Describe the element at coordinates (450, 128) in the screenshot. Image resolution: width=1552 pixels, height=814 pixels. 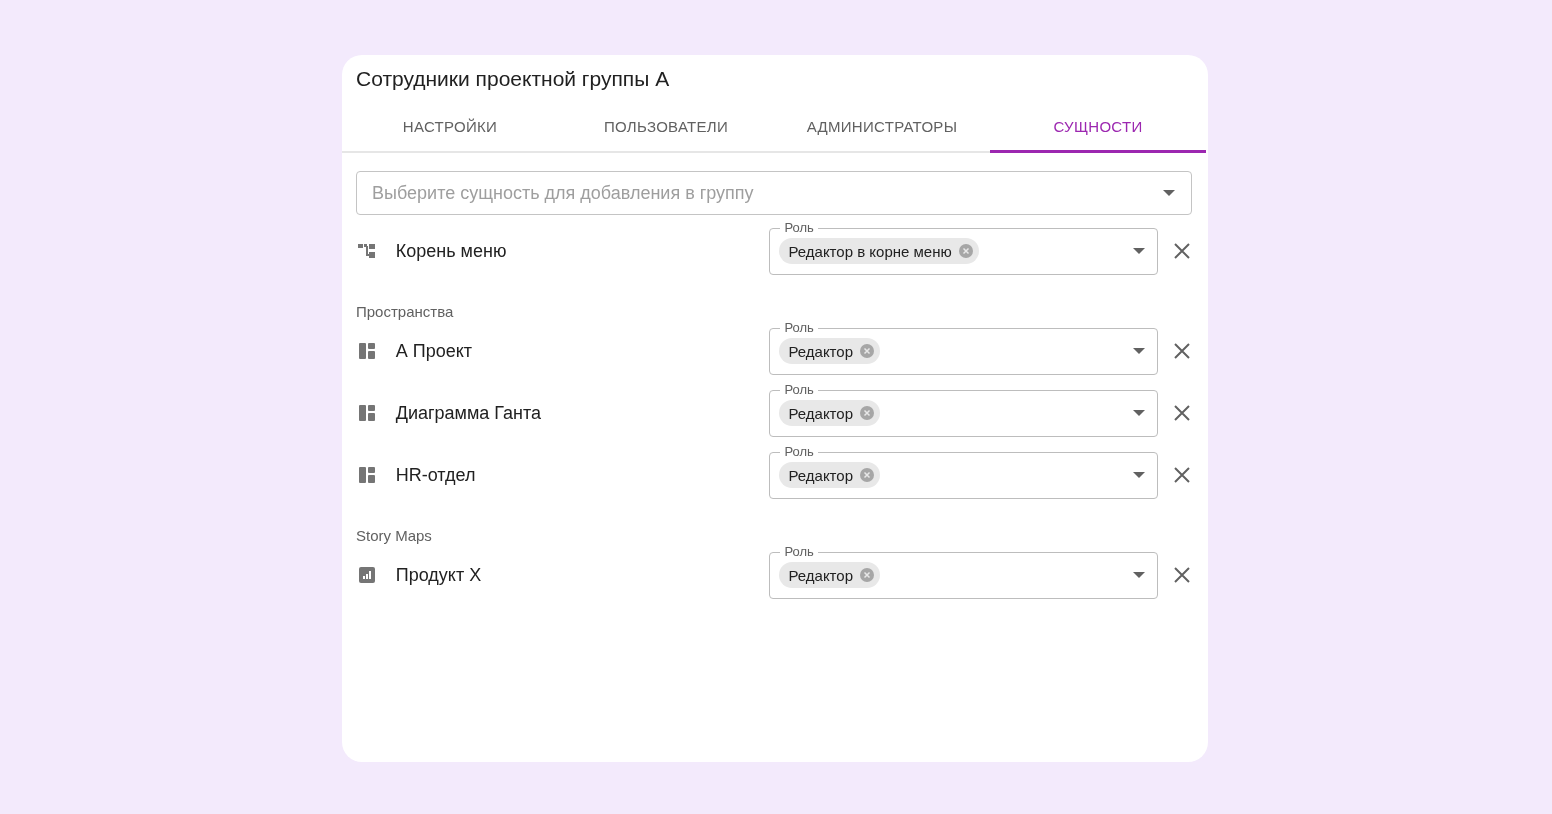
I see `tab: НАСТРОЙКИ` at that location.